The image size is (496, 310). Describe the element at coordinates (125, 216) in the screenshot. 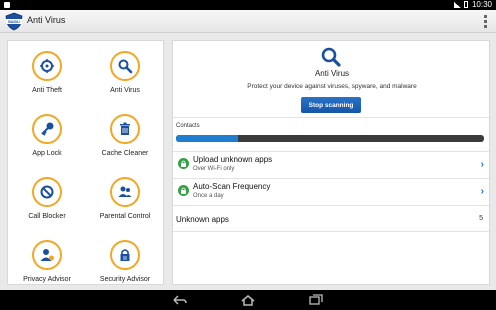

I see `tile-label: Parental Control` at that location.